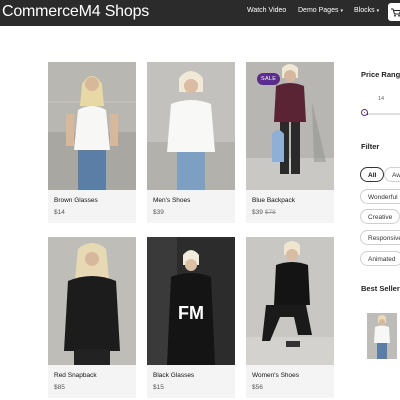  I want to click on product-name: Women's Shoes, so click(275, 375).